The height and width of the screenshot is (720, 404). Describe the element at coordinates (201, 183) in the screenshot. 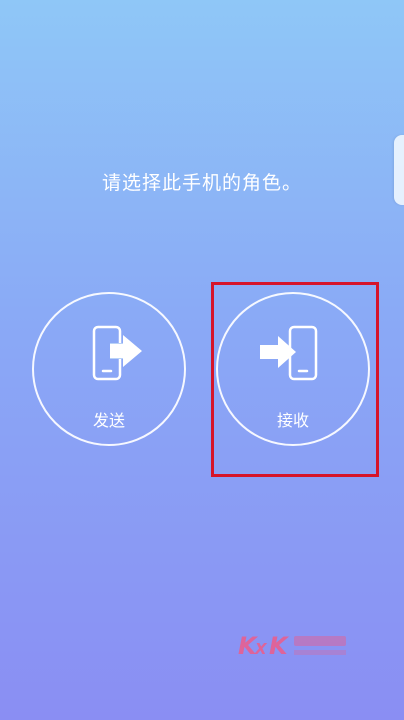

I see `role-prompt: 请选择此手机的角色。` at that location.